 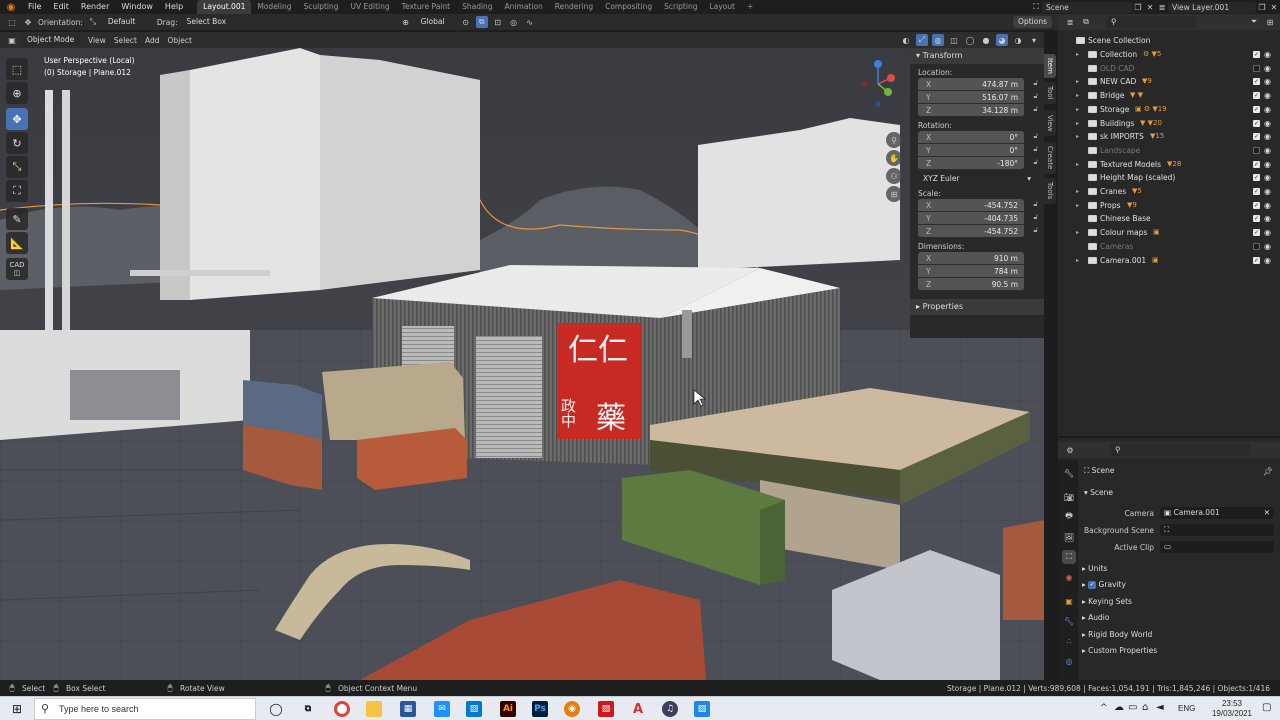 What do you see at coordinates (977, 307) in the screenshot?
I see `properties-panel-header: ▸ Properties` at bounding box center [977, 307].